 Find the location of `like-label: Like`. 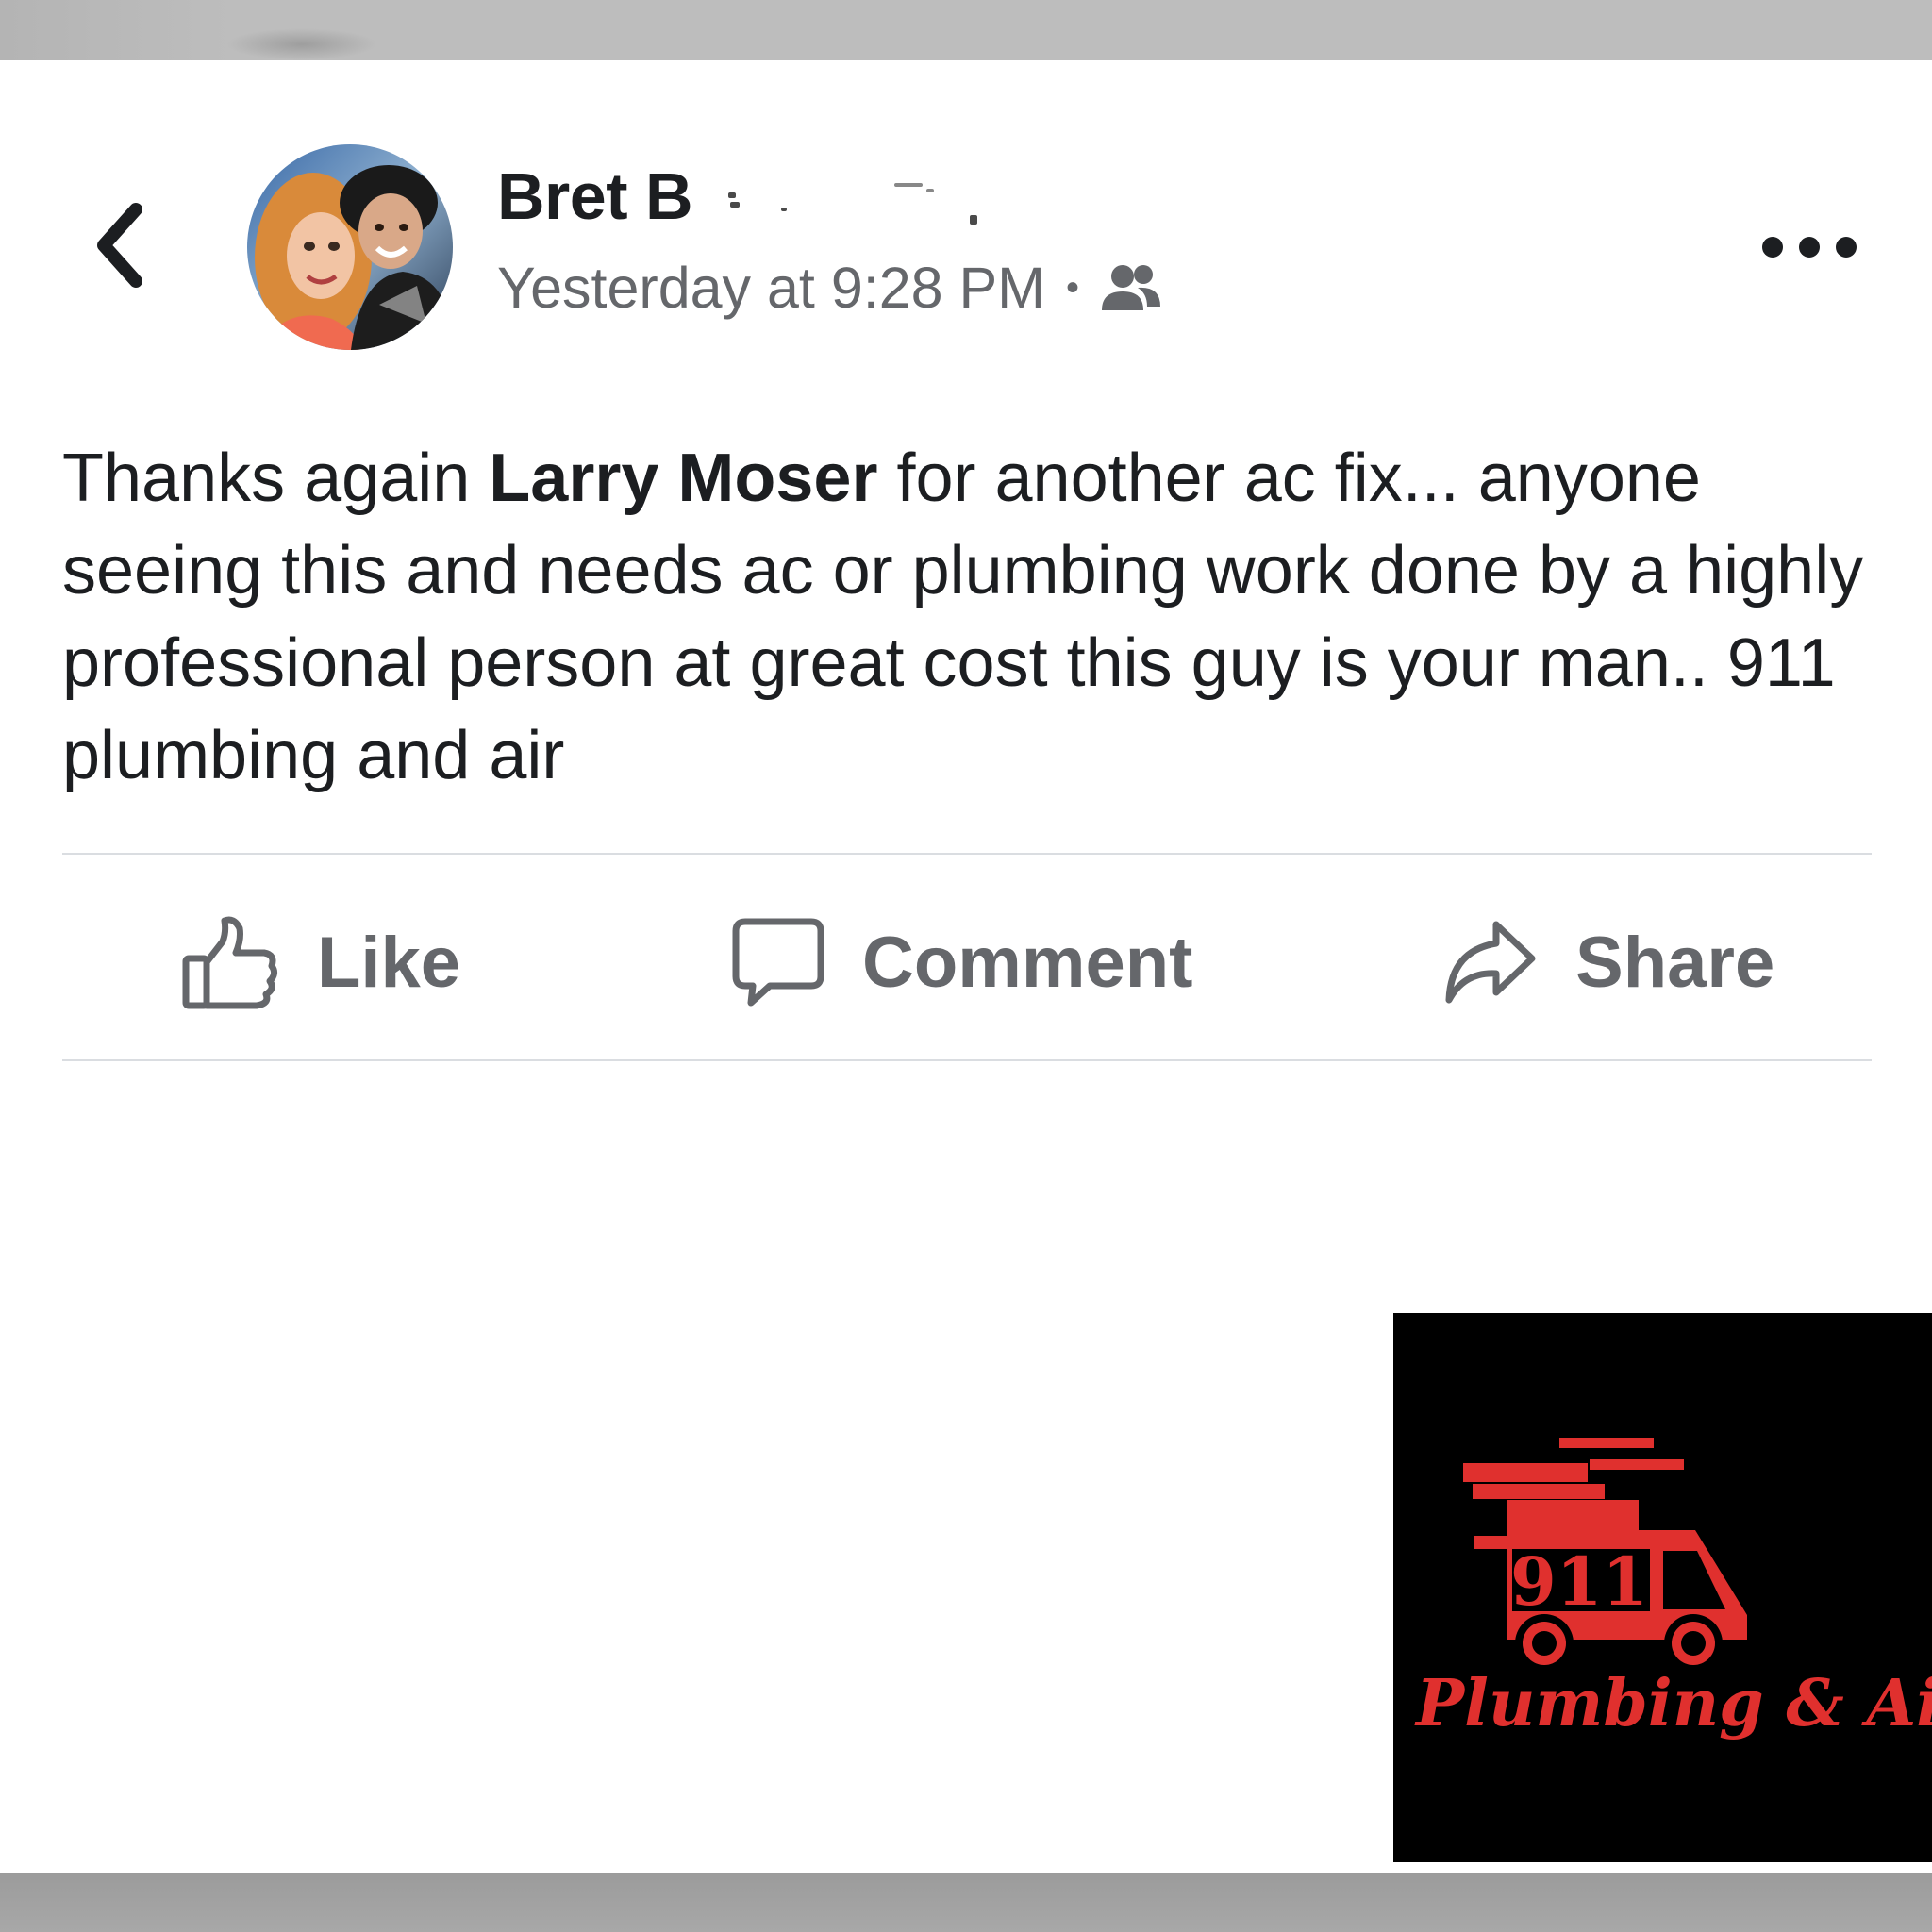

like-label: Like is located at coordinates (389, 963).